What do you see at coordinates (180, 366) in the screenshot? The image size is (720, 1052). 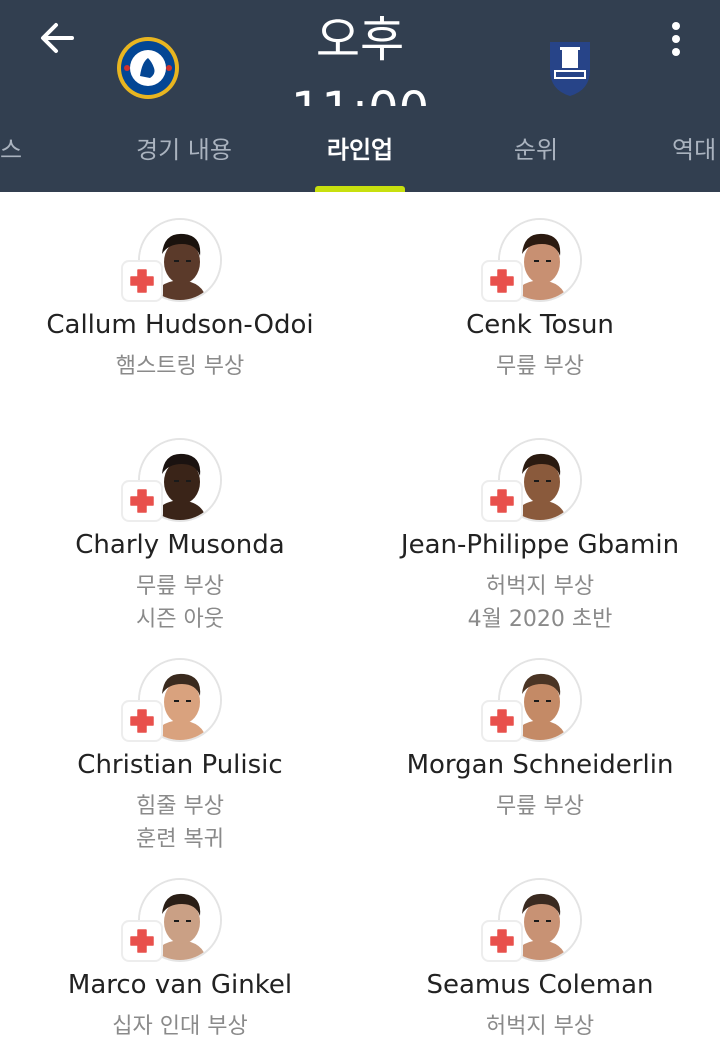 I see `injury-type: 햄스트링 부상` at bounding box center [180, 366].